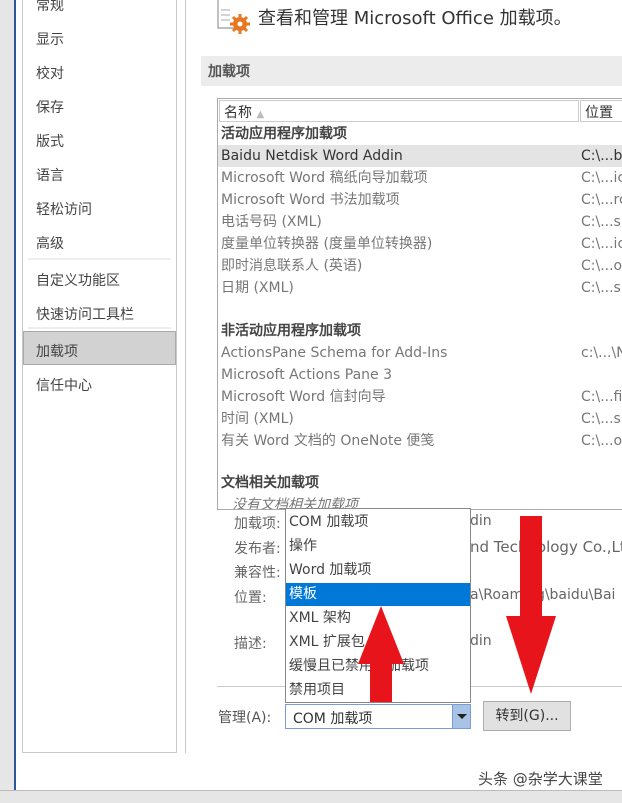  I want to click on detail-label-location: 位置:, so click(250, 598).